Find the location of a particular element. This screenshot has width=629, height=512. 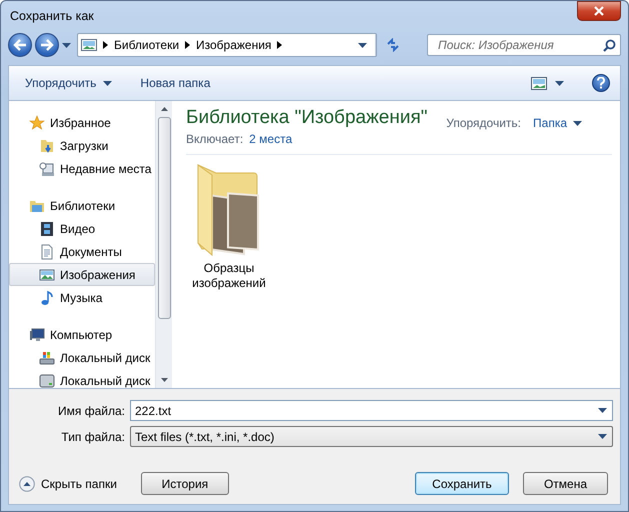

forward-button is located at coordinates (47, 45).